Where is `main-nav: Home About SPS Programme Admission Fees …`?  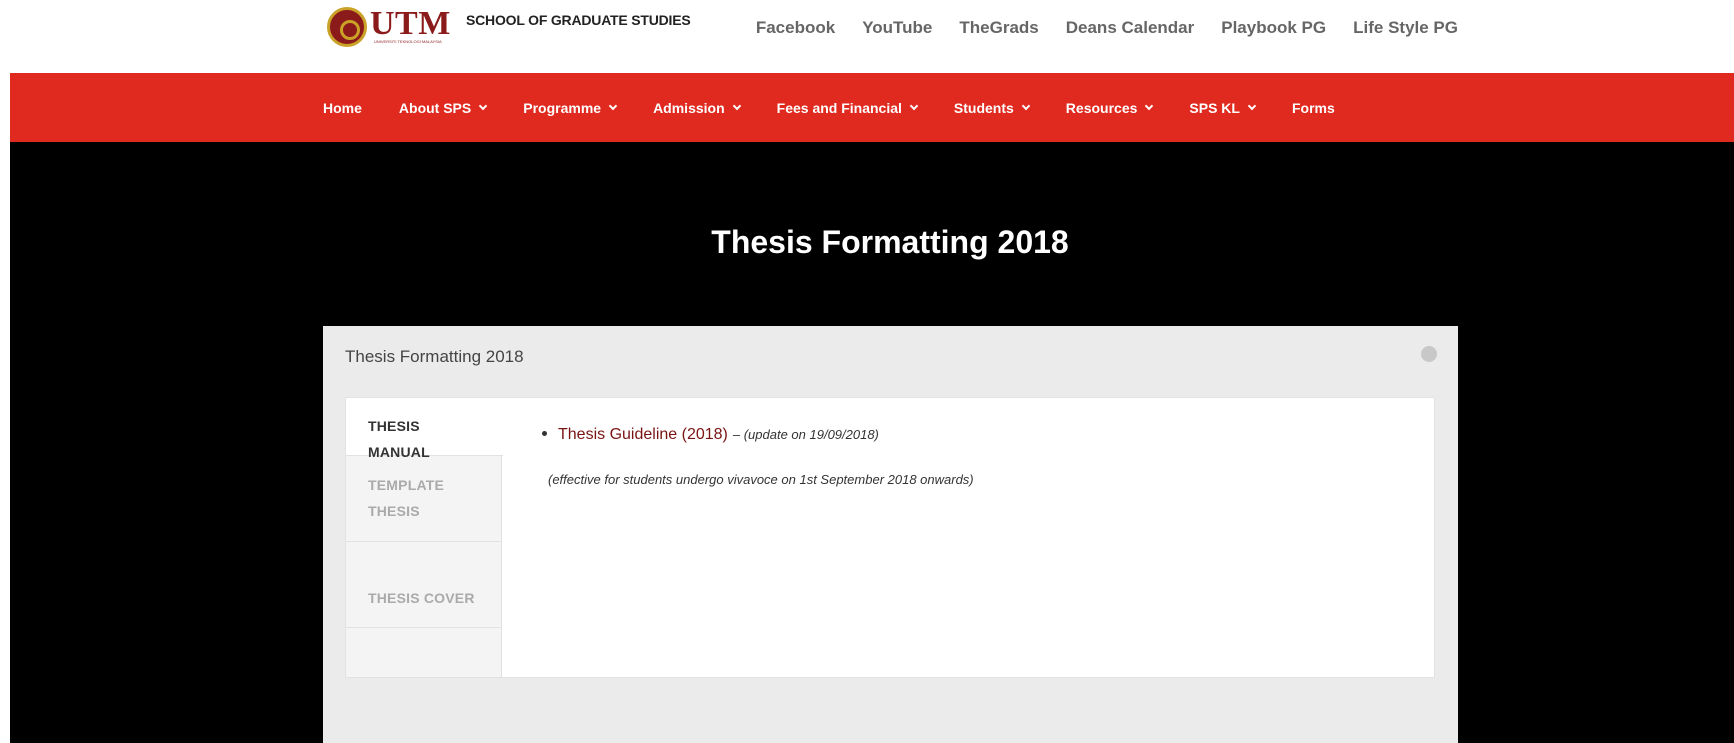 main-nav: Home About SPS Programme Admission Fees … is located at coordinates (847, 107).